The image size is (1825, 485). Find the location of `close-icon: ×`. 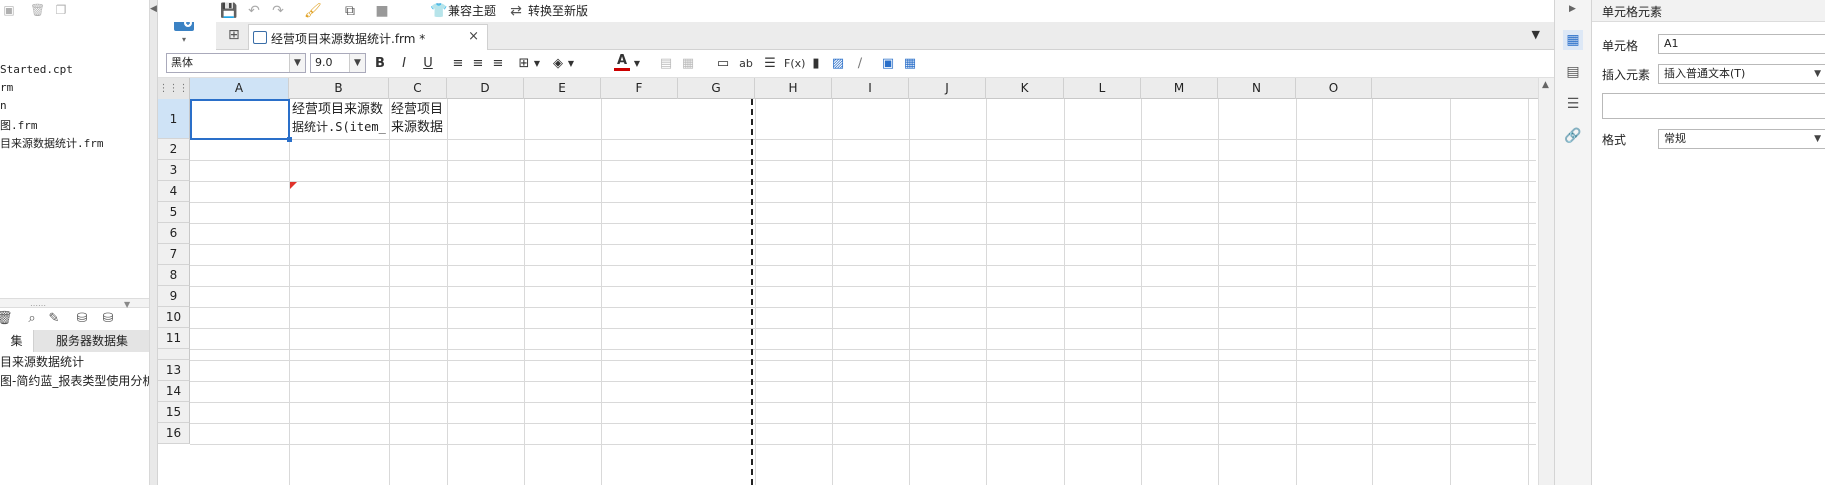

close-icon: × is located at coordinates (473, 36).